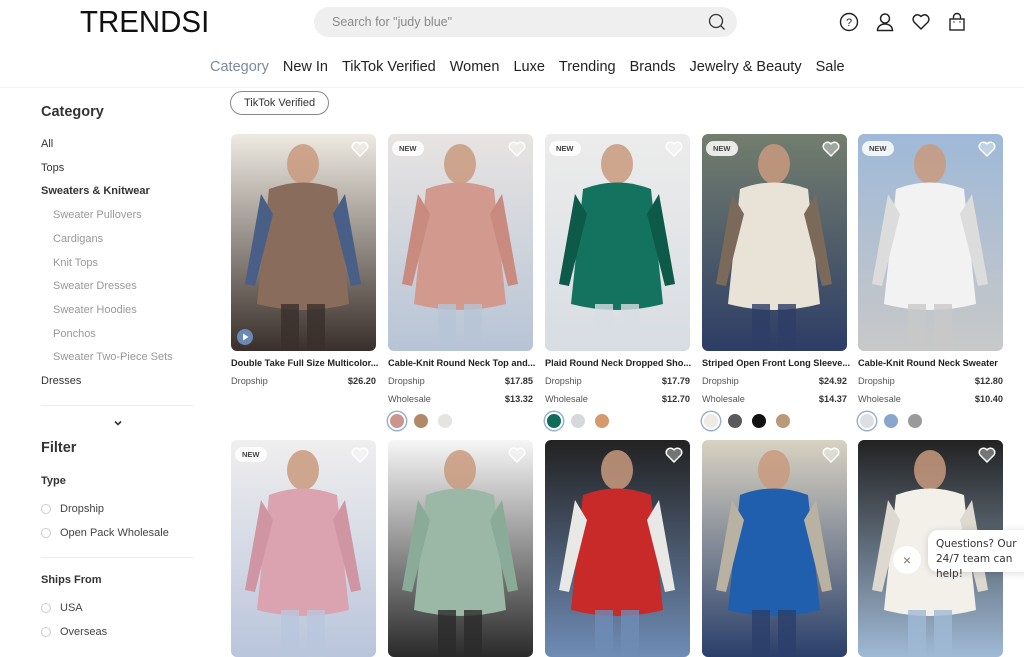  Describe the element at coordinates (933, 363) in the screenshot. I see `product-name: Cable-Knit Round Neck Sweater` at that location.